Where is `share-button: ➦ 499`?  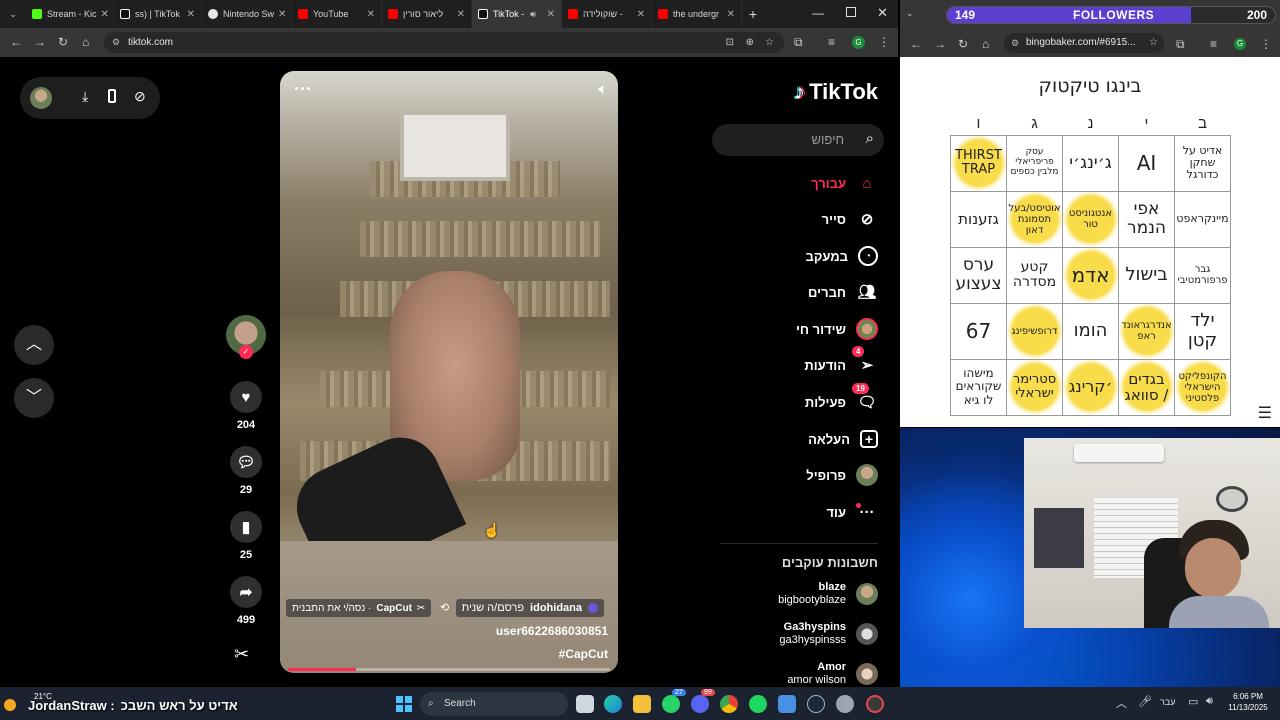
share-button: ➦ 499 is located at coordinates (246, 601).